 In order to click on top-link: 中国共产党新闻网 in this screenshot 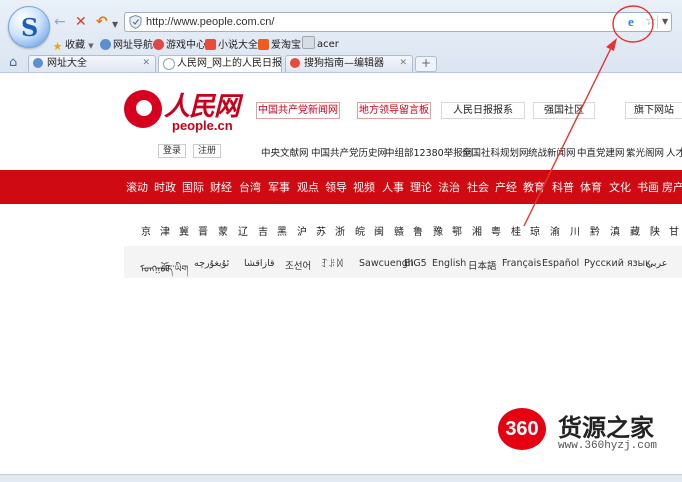, I will do `click(298, 110)`.